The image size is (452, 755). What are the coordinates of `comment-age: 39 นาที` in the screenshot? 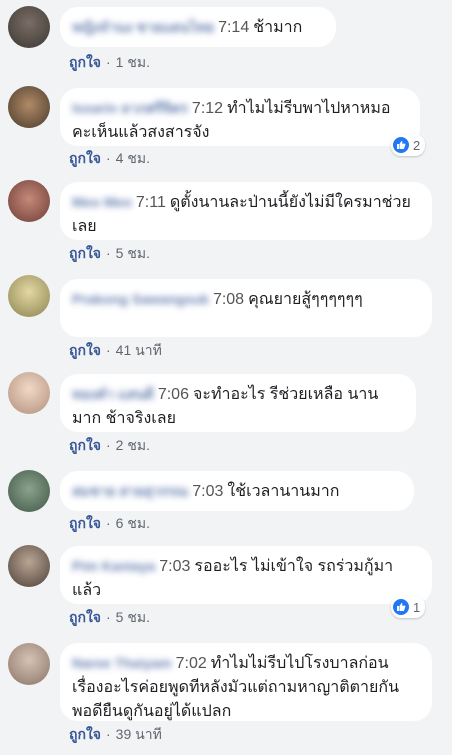 It's located at (138, 734).